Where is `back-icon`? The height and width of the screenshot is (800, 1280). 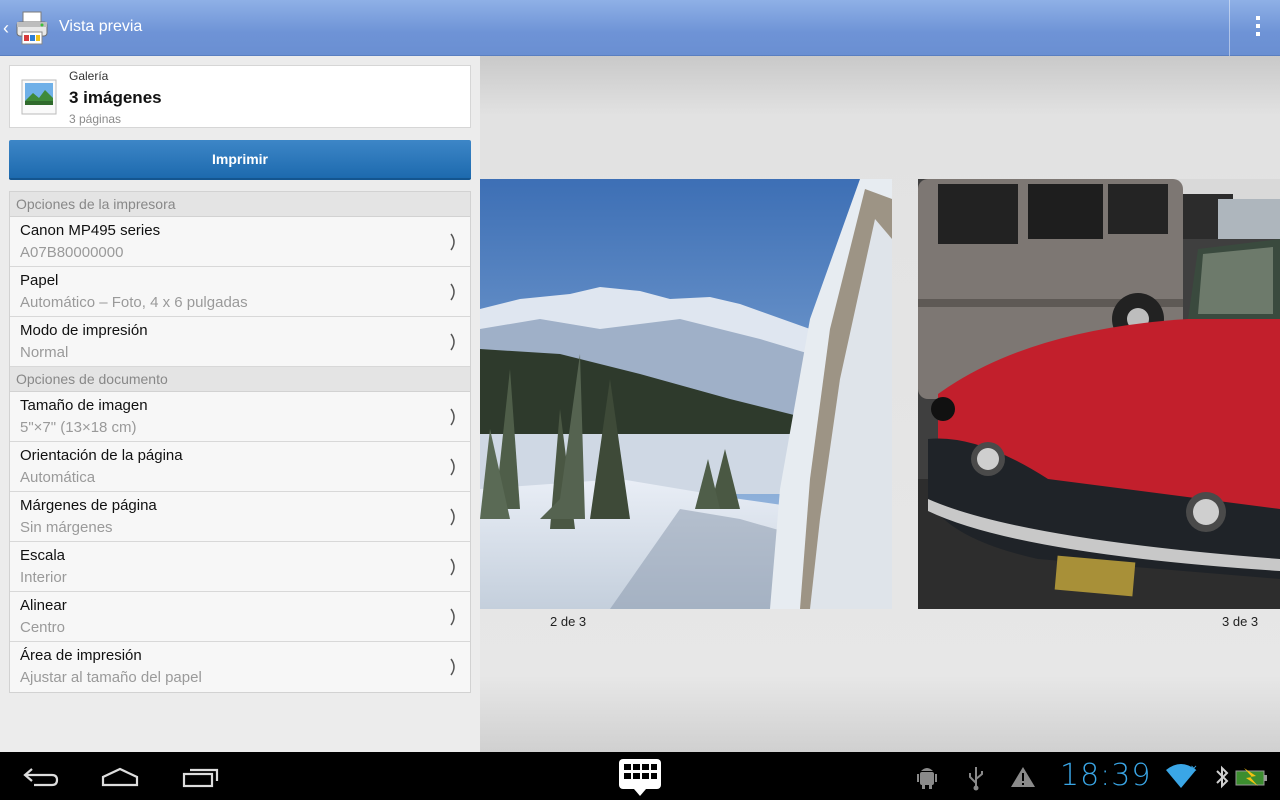 back-icon is located at coordinates (41, 777).